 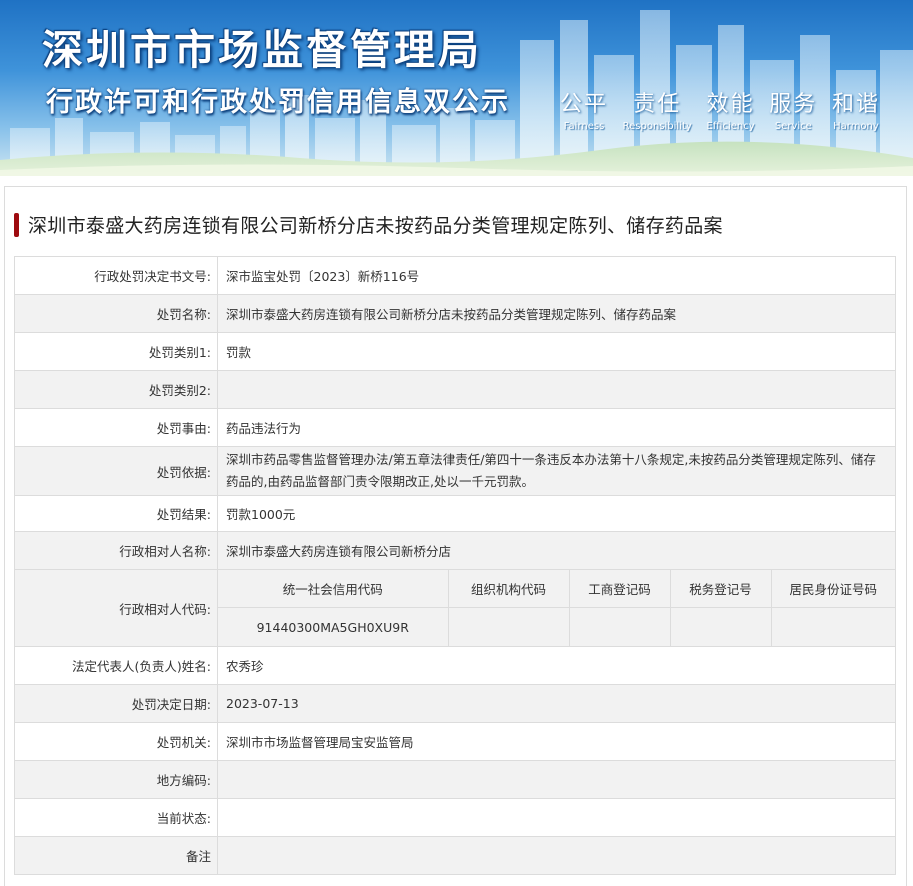 What do you see at coordinates (116, 427) in the screenshot?
I see `reason-label: 处罚事由:` at bounding box center [116, 427].